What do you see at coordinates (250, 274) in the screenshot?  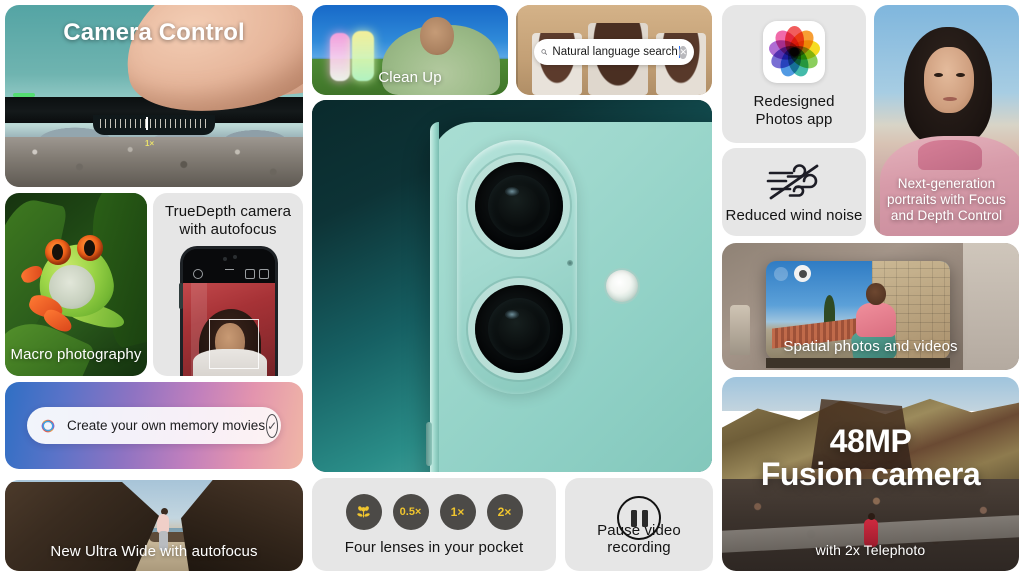 I see `live-photo-icon` at bounding box center [250, 274].